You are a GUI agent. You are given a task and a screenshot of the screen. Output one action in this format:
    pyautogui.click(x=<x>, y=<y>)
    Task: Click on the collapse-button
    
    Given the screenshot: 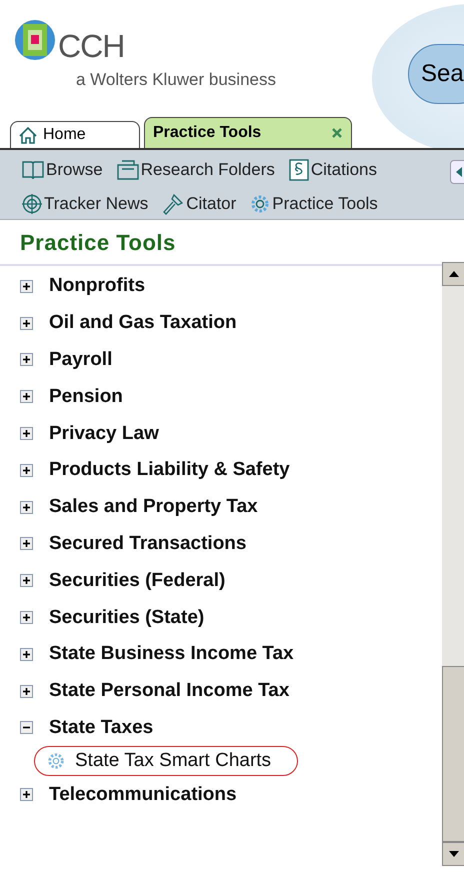 What is the action you would take?
    pyautogui.click(x=457, y=172)
    